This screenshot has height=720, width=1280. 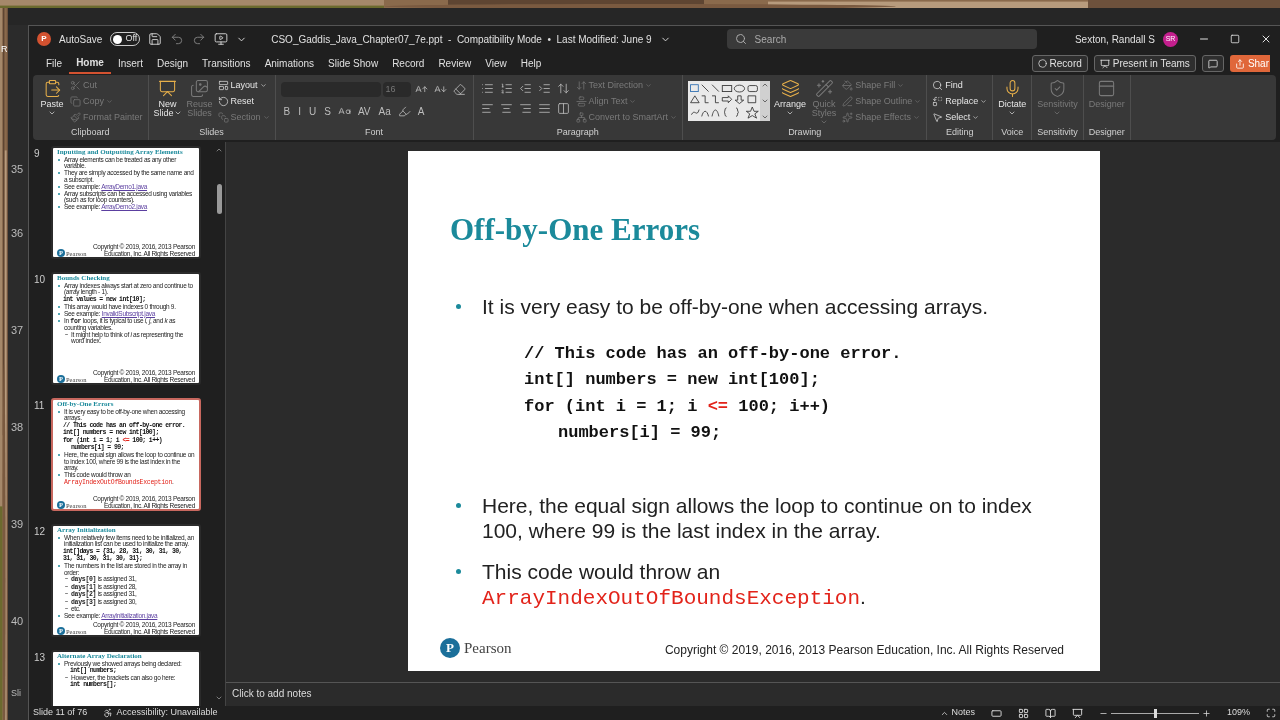 I want to click on group-label: Editing, so click(x=959, y=132).